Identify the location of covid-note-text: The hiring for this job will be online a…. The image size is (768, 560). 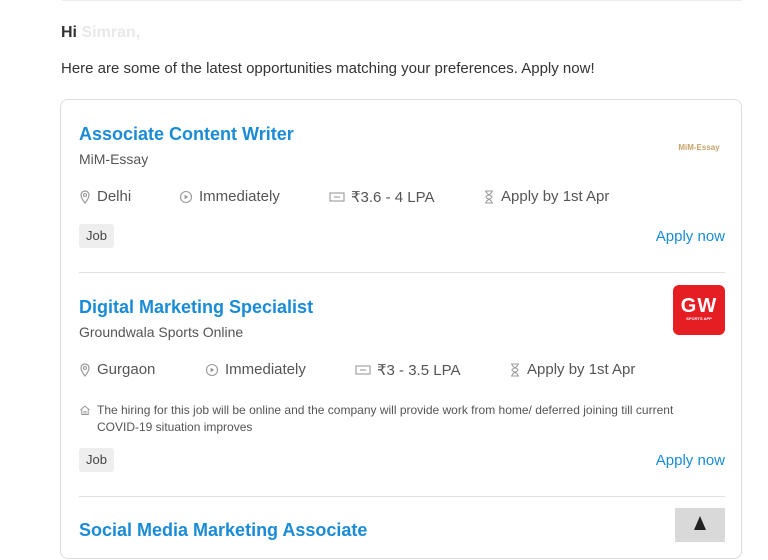
(385, 418).